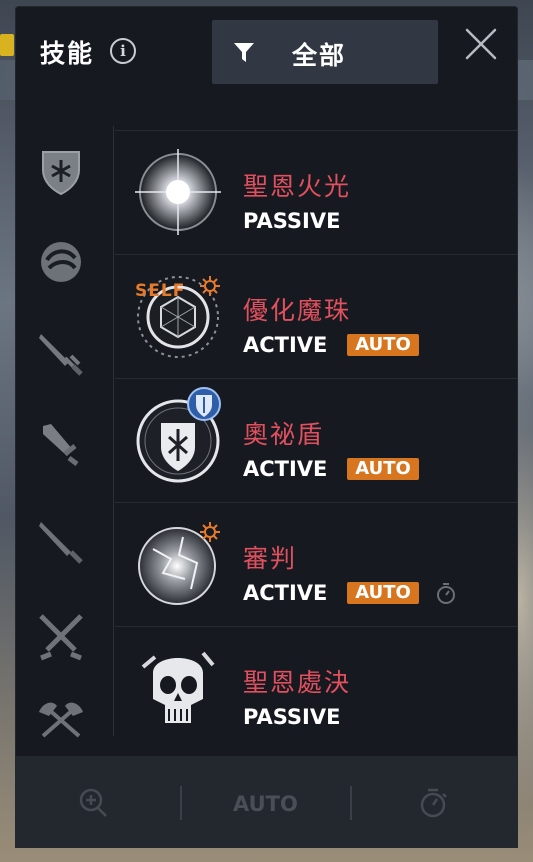 Image resolution: width=533 pixels, height=862 pixels. What do you see at coordinates (481, 44) in the screenshot?
I see `close-icon` at bounding box center [481, 44].